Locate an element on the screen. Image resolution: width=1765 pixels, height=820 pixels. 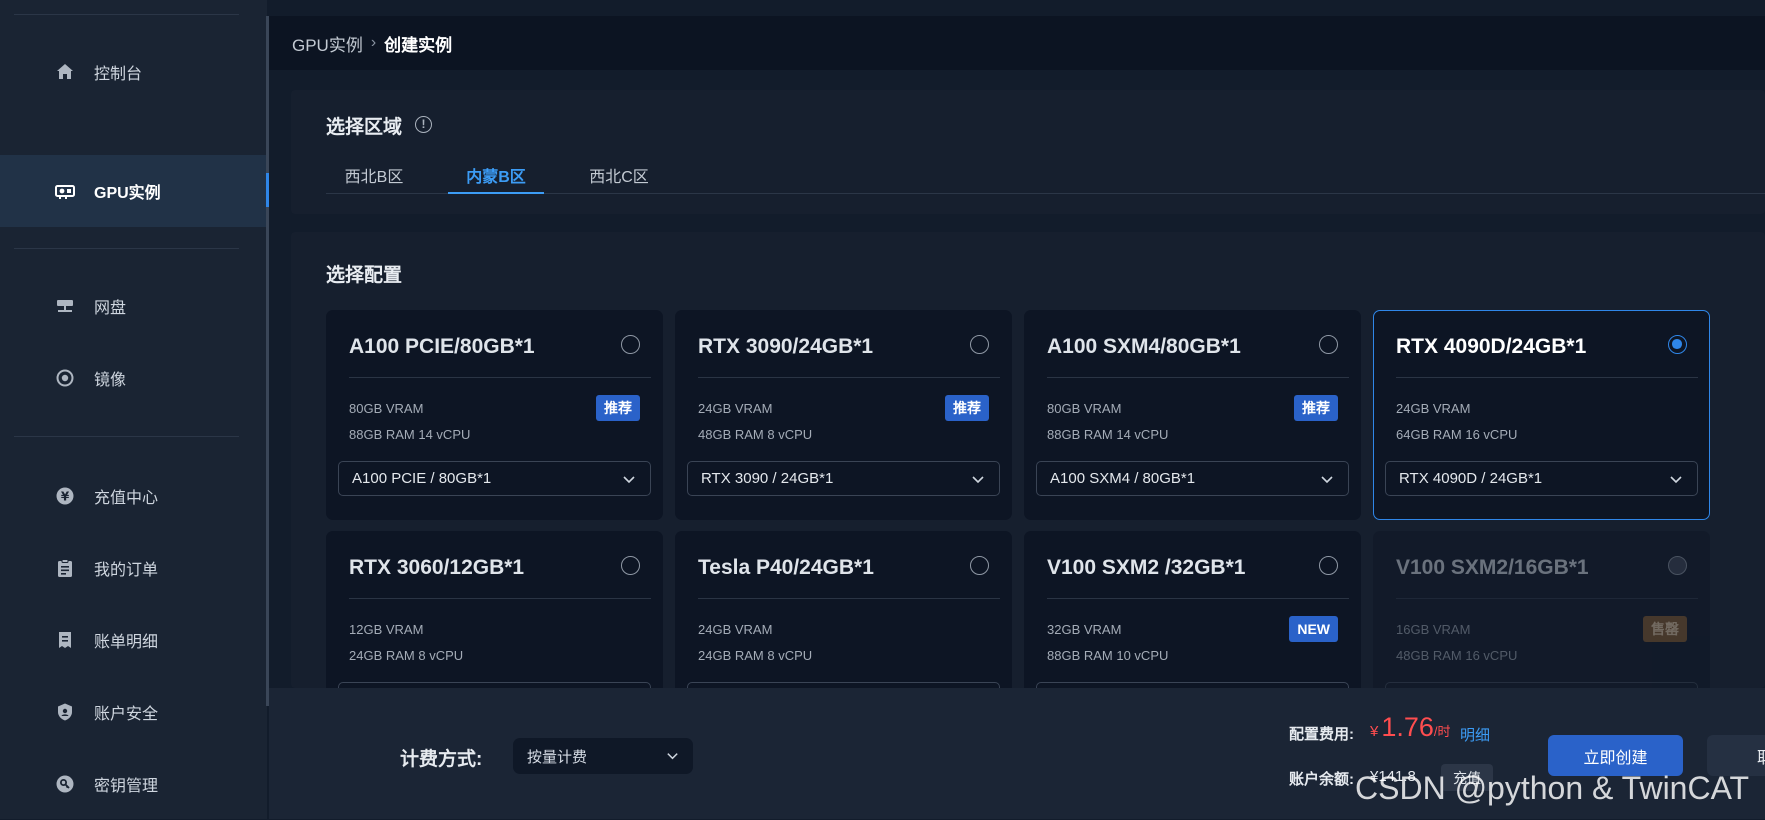
top-bar: GPU实例 › 创建实例 is located at coordinates (1017, 43).